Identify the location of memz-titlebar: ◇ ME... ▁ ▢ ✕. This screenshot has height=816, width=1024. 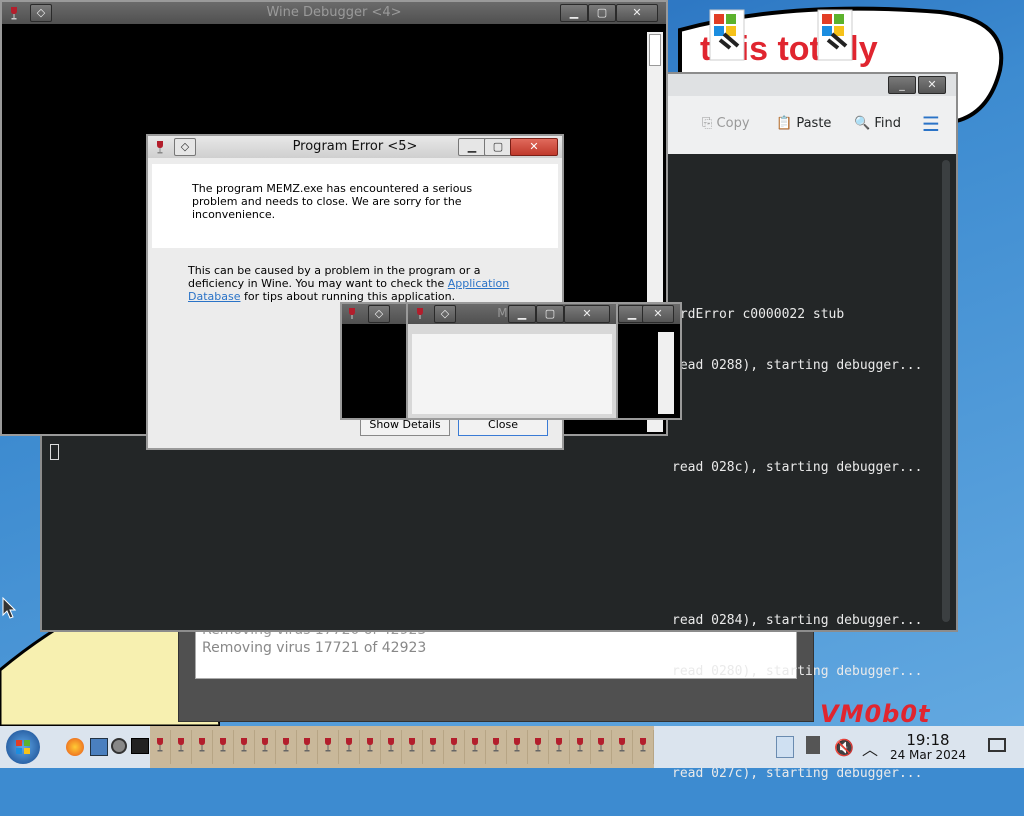
(512, 314).